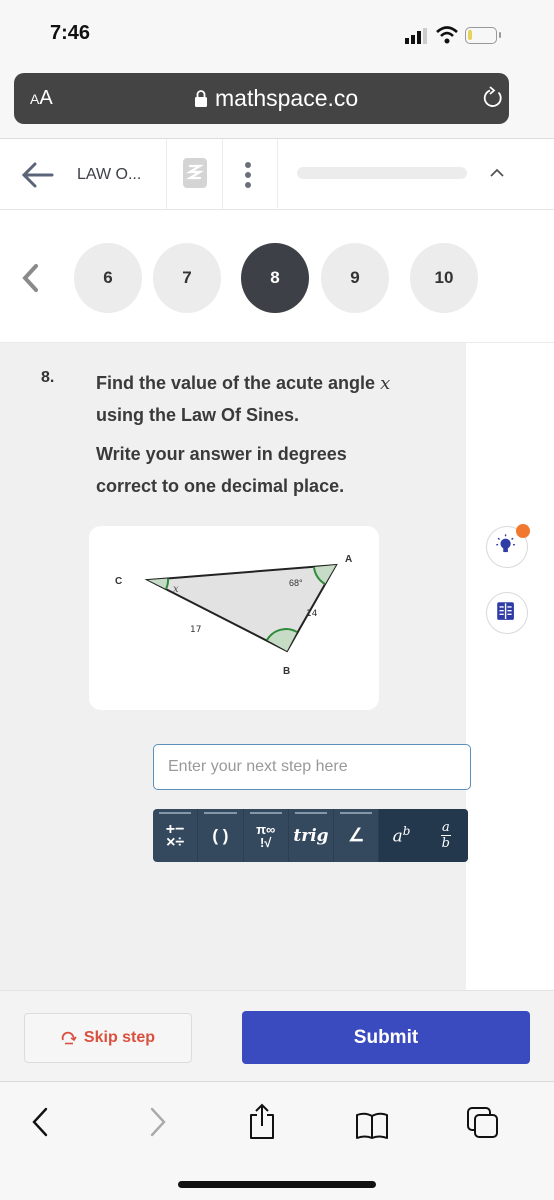 This screenshot has height=1200, width=554. I want to click on angle-button: ∠, so click(357, 835).